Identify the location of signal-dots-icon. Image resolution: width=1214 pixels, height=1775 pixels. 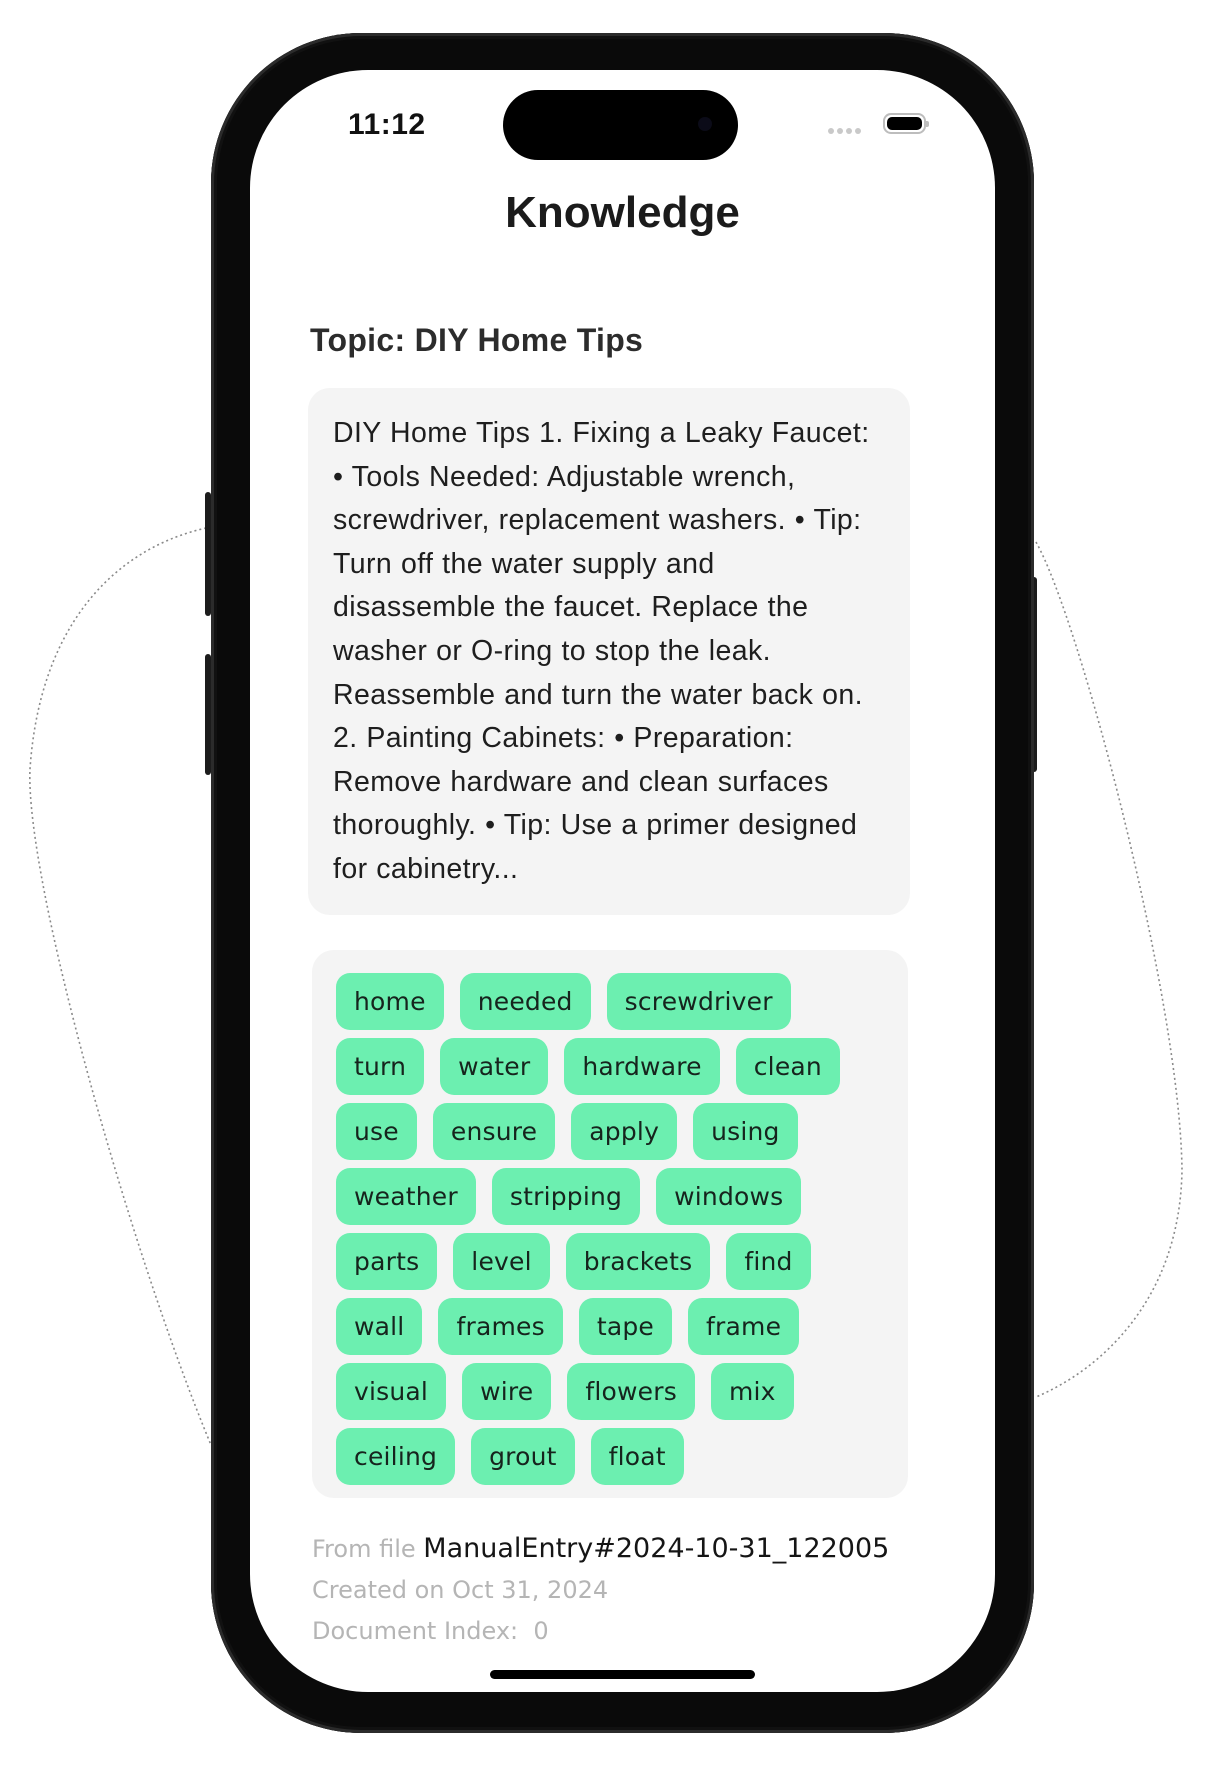
(844, 131).